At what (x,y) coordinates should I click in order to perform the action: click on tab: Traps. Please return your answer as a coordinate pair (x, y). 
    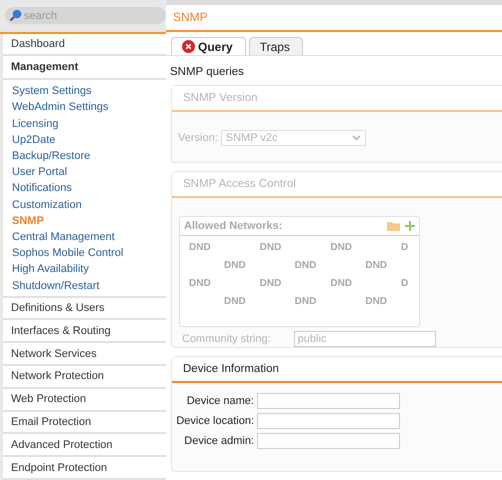
    Looking at the image, I should click on (275, 46).